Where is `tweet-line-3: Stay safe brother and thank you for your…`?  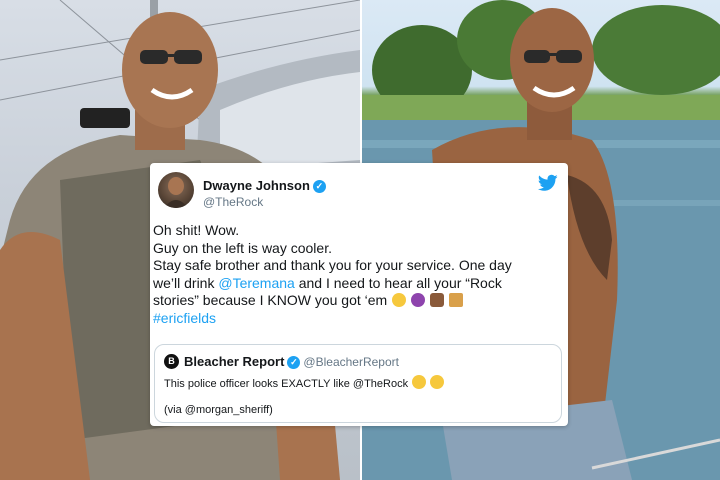 tweet-line-3: Stay safe brother and thank you for your… is located at coordinates (332, 265).